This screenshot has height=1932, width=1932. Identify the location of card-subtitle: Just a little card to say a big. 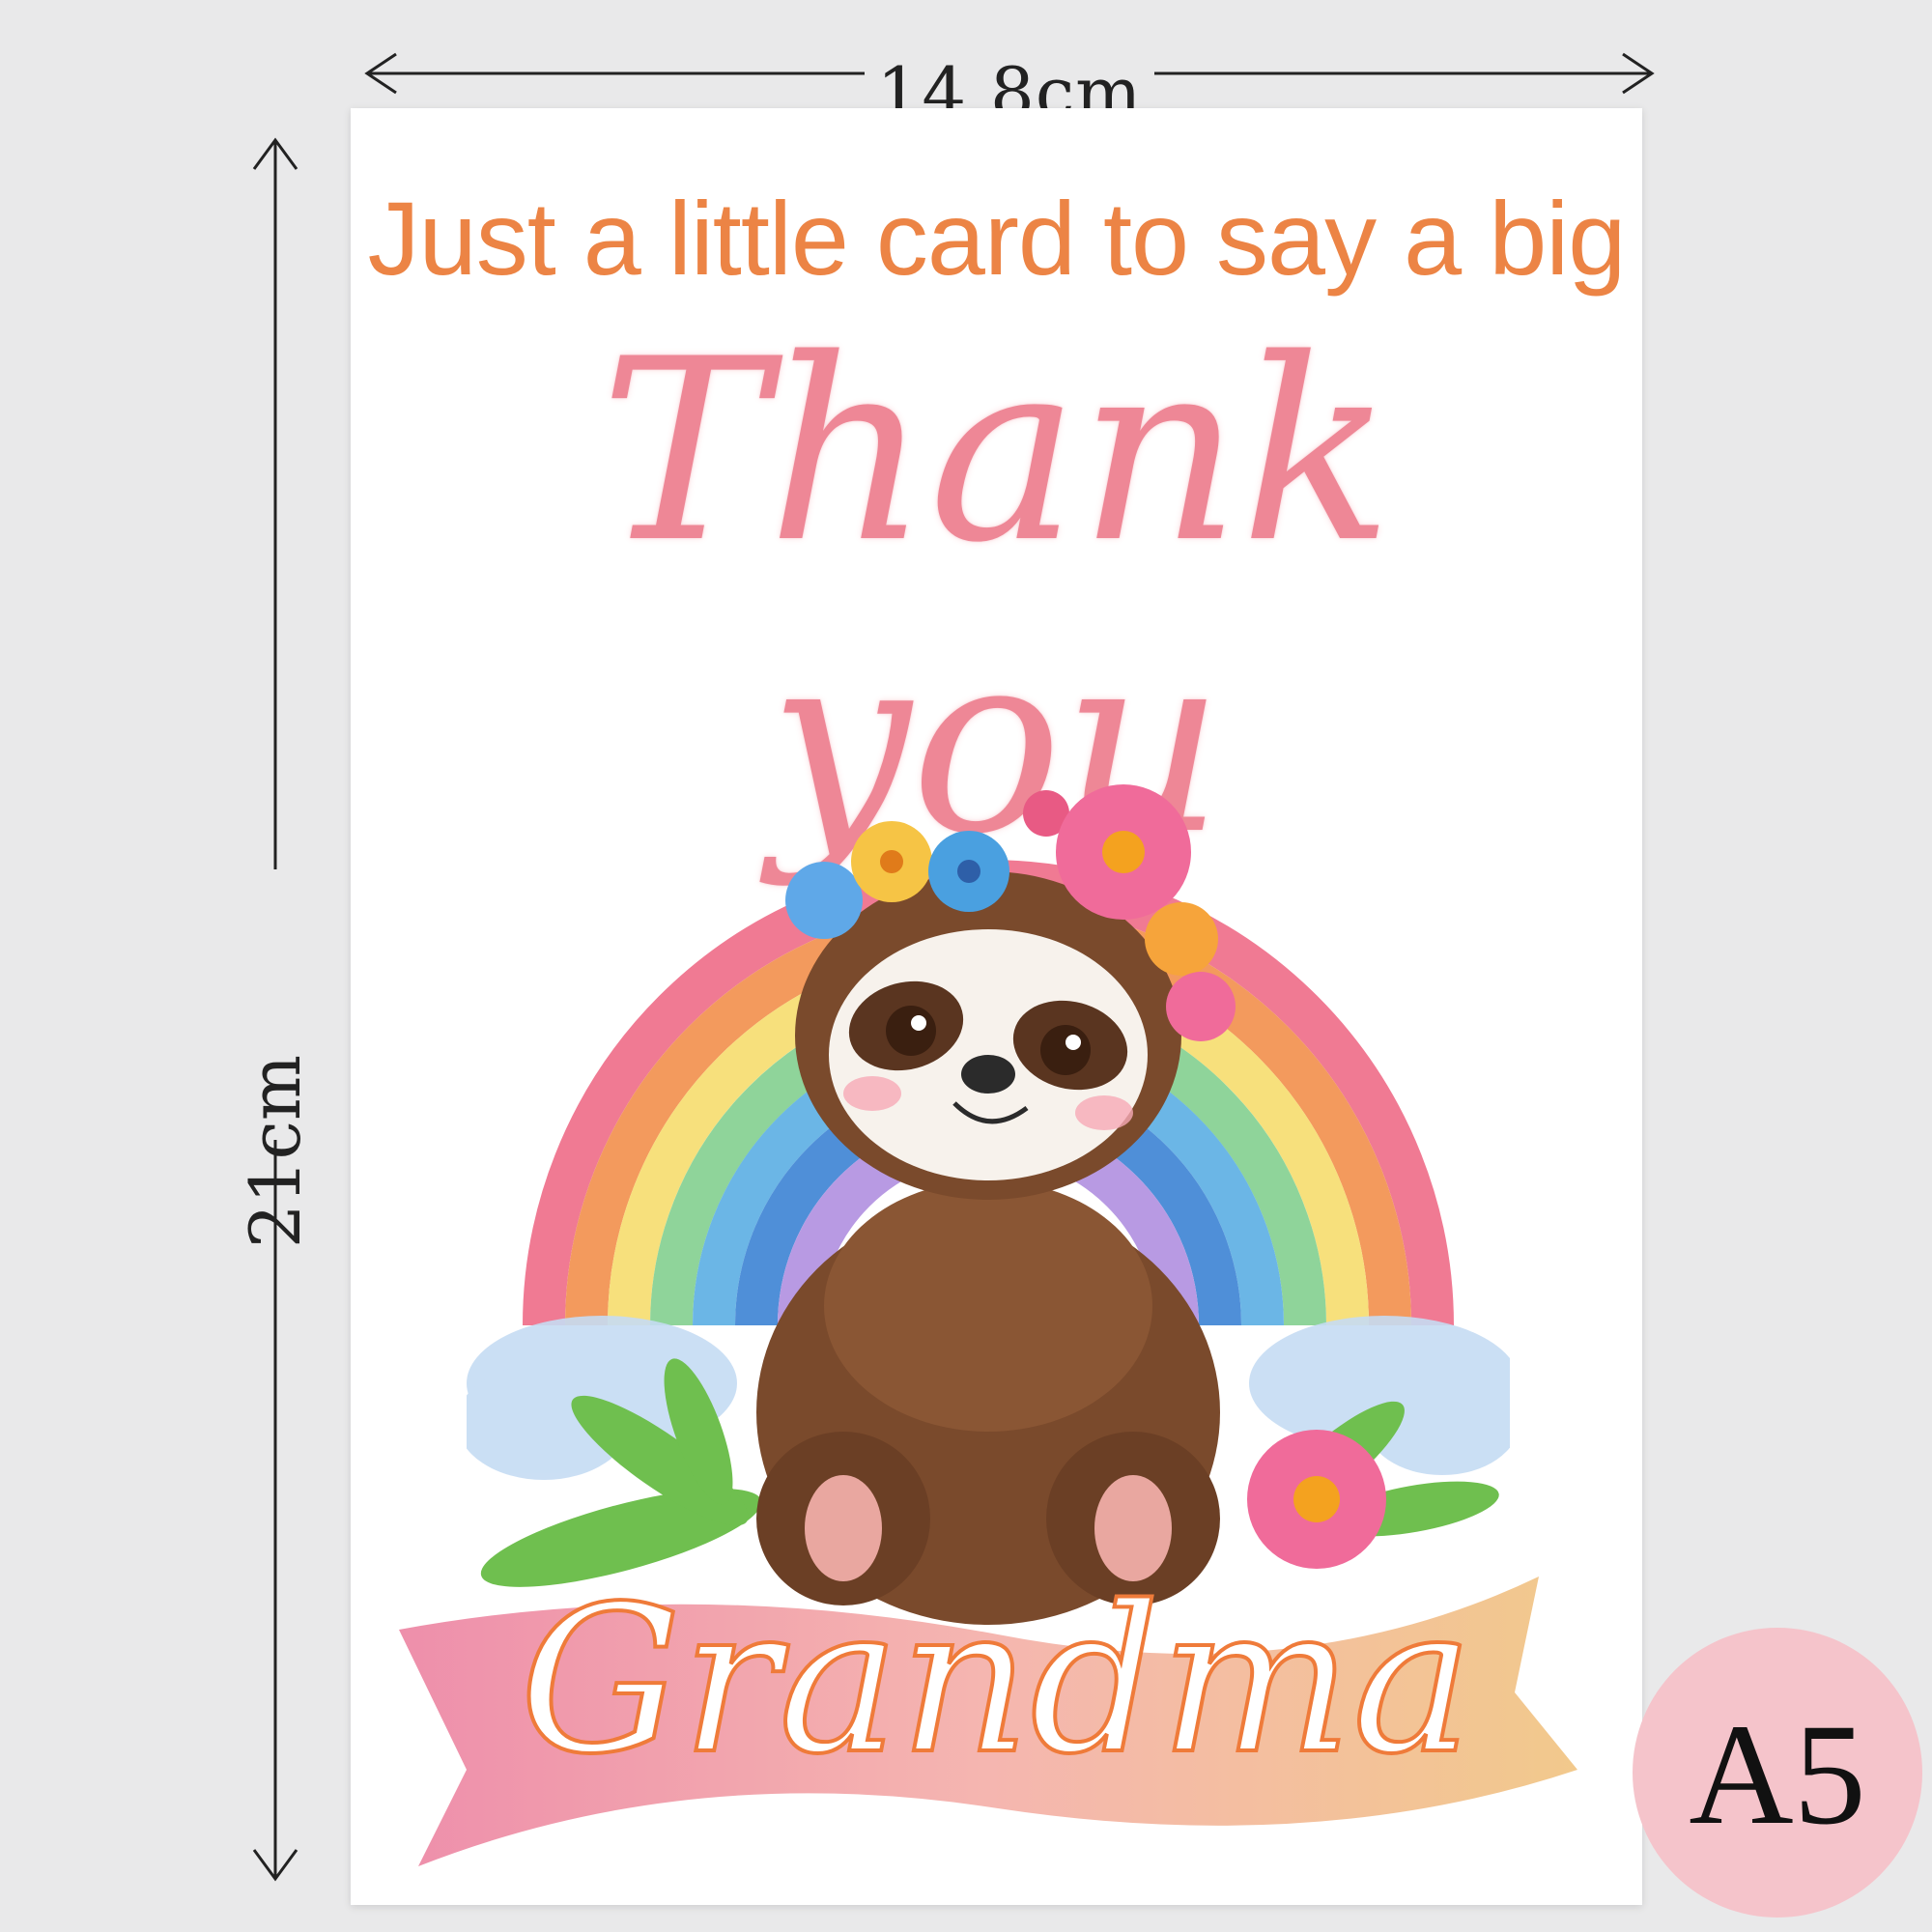
(997, 238).